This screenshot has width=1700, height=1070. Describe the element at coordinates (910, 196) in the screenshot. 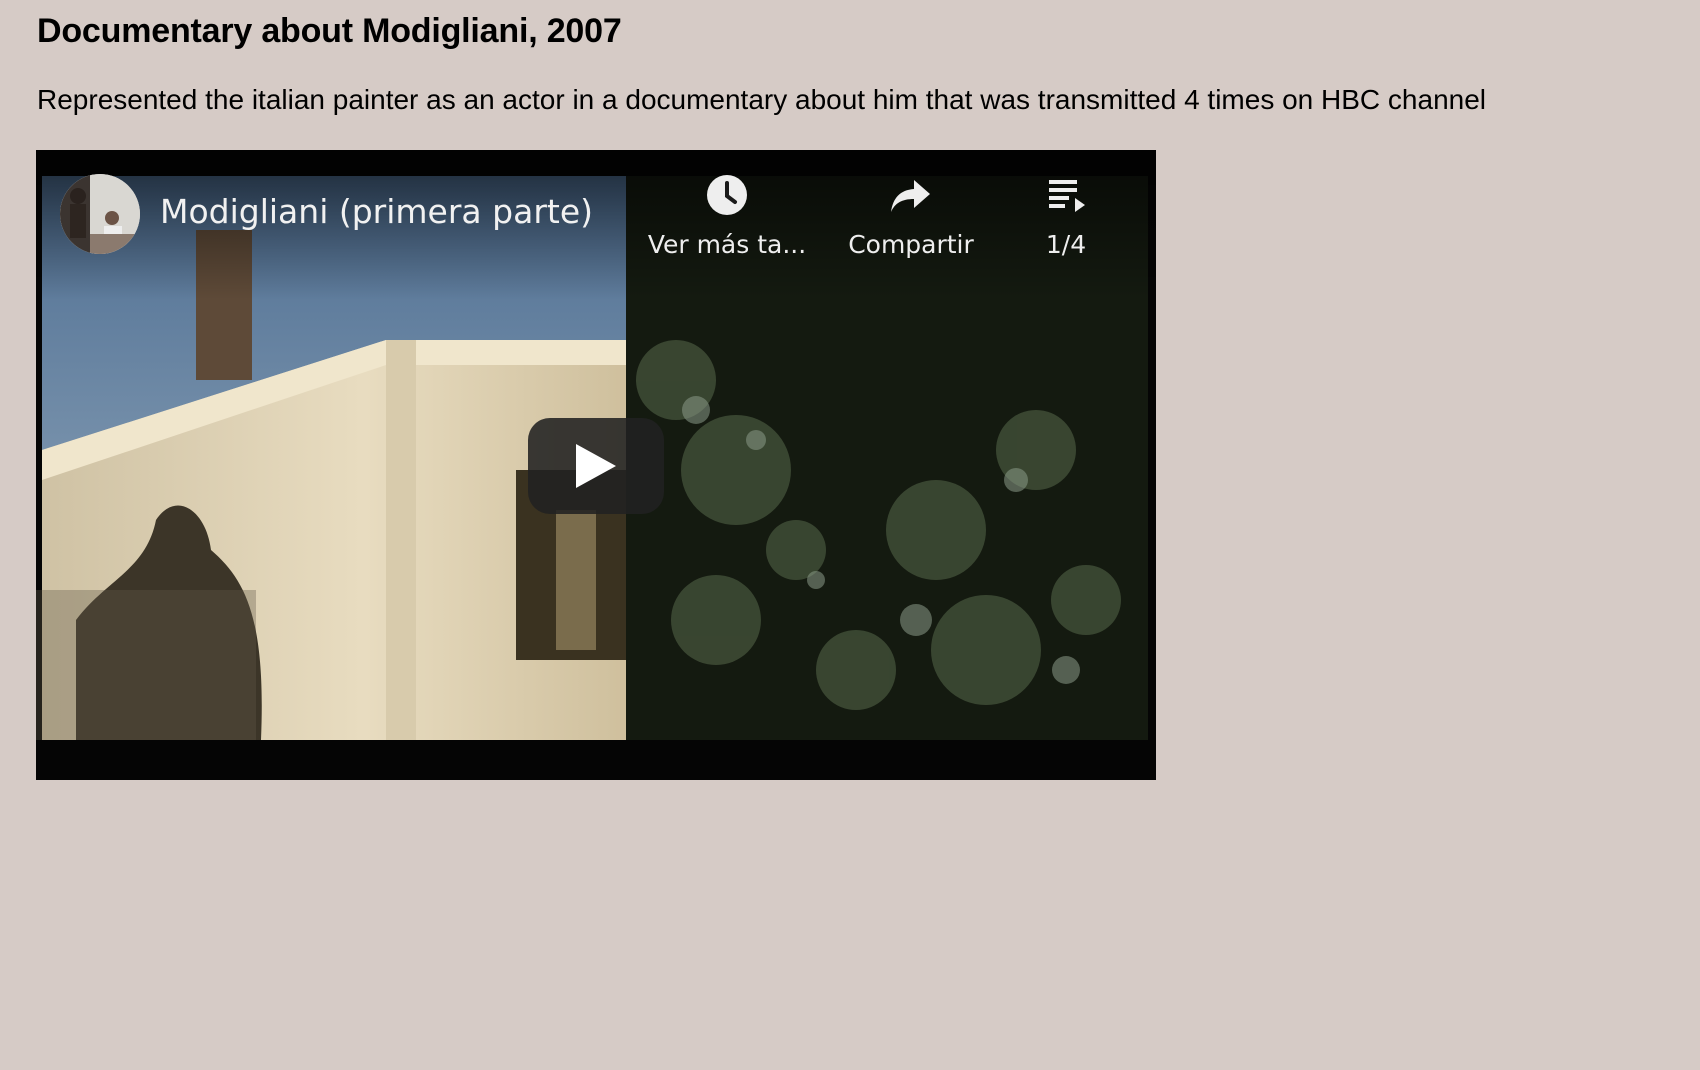

I see `share-arrow-icon` at that location.